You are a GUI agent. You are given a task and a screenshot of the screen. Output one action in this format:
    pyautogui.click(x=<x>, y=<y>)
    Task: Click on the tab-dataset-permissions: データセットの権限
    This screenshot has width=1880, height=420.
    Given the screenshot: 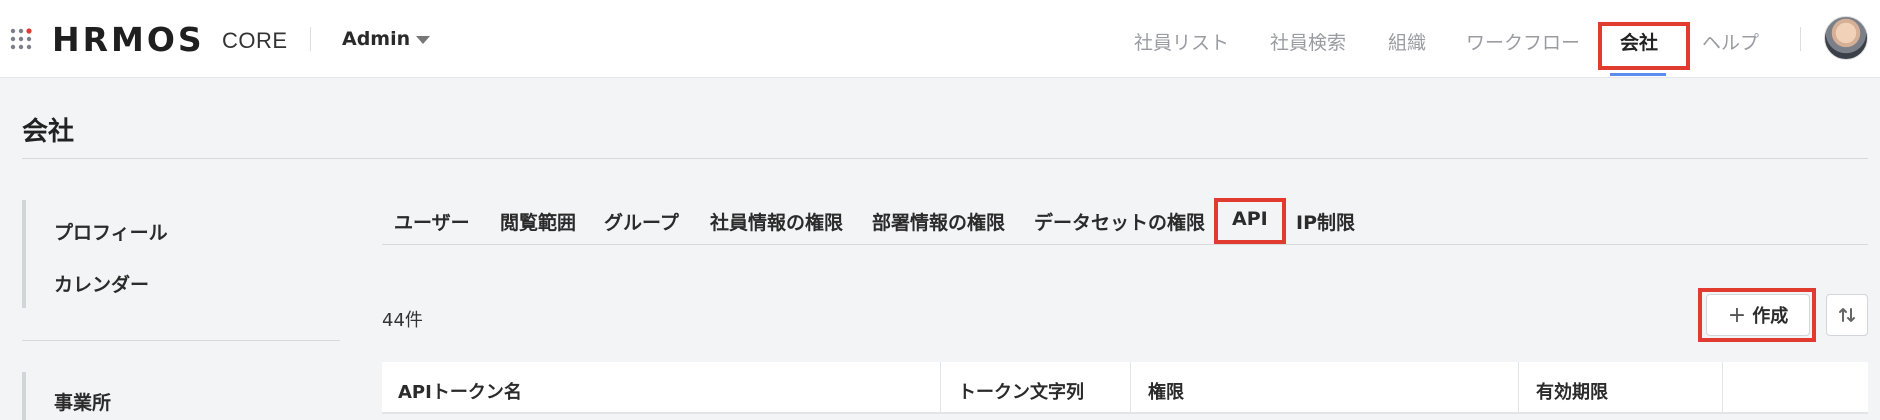 What is the action you would take?
    pyautogui.click(x=1119, y=221)
    